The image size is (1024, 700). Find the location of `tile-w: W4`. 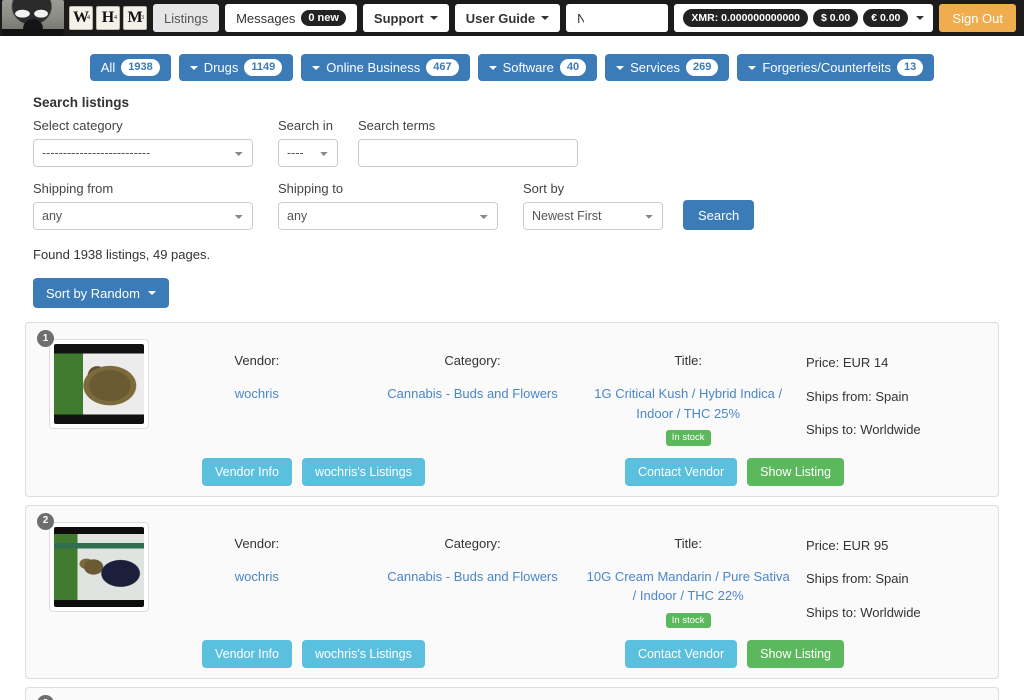

tile-w: W4 is located at coordinates (81, 18).